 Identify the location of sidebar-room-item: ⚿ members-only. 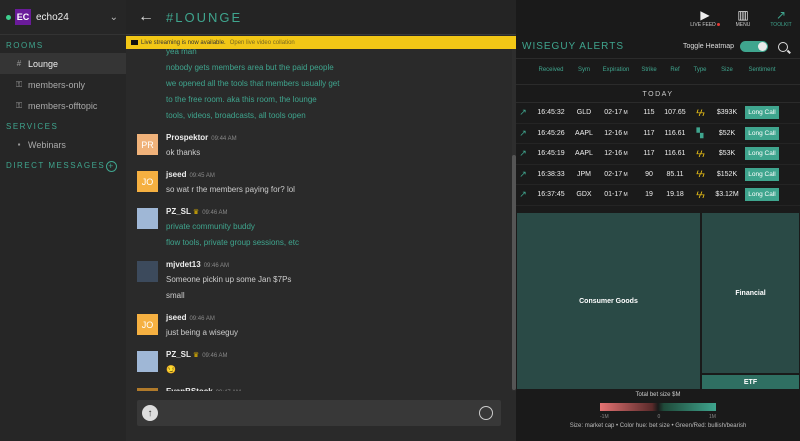
(63, 84).